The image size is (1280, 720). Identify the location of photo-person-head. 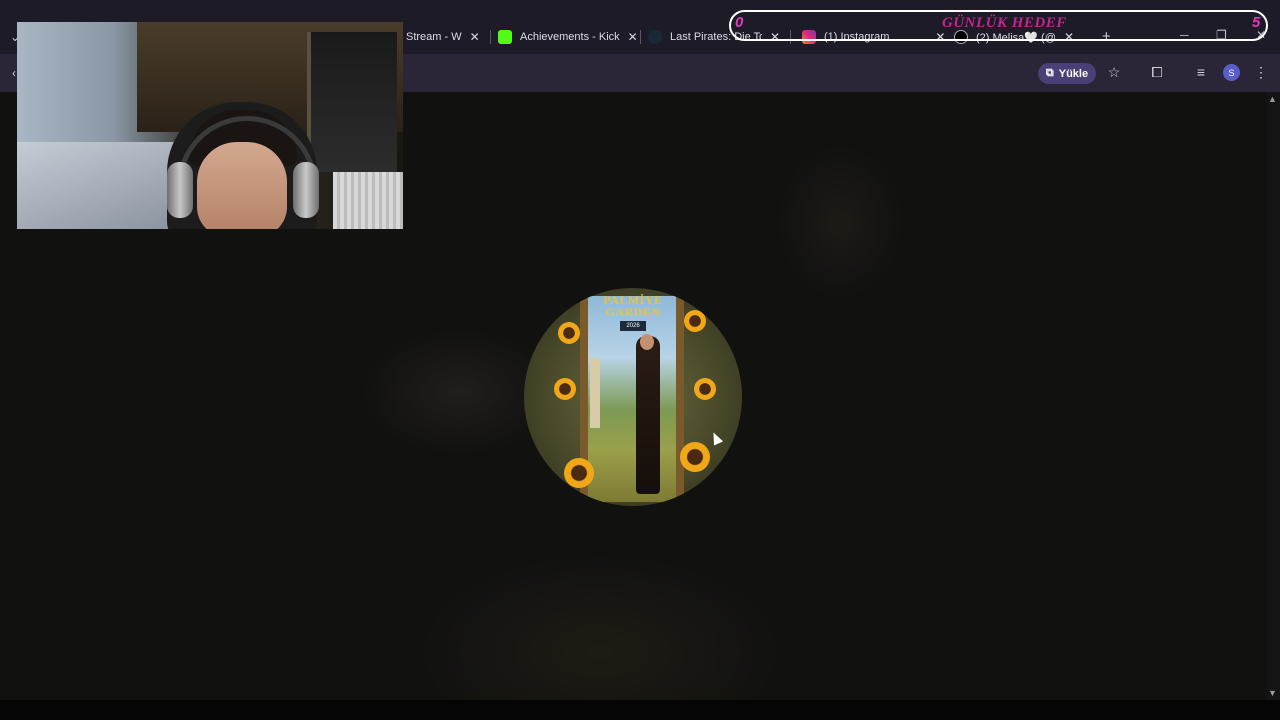
(647, 342).